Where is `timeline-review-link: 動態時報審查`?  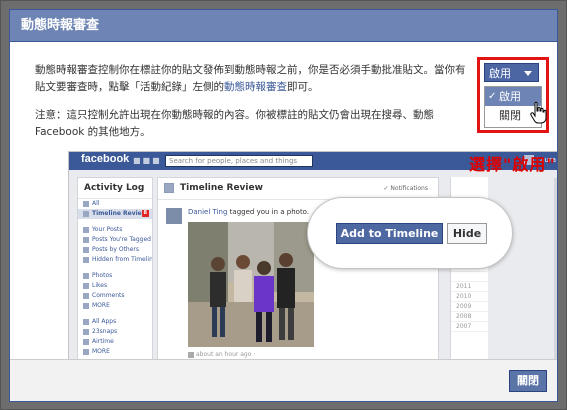
timeline-review-link: 動態時報審查 is located at coordinates (255, 87).